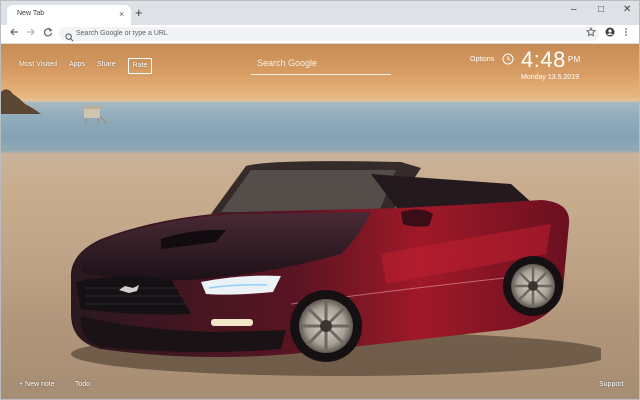 This screenshot has width=640, height=400. Describe the element at coordinates (77, 66) in the screenshot. I see `apps-link: Apps` at that location.